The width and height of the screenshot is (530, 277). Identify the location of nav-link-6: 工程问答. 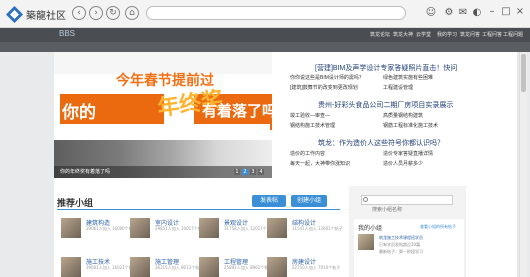
(492, 34).